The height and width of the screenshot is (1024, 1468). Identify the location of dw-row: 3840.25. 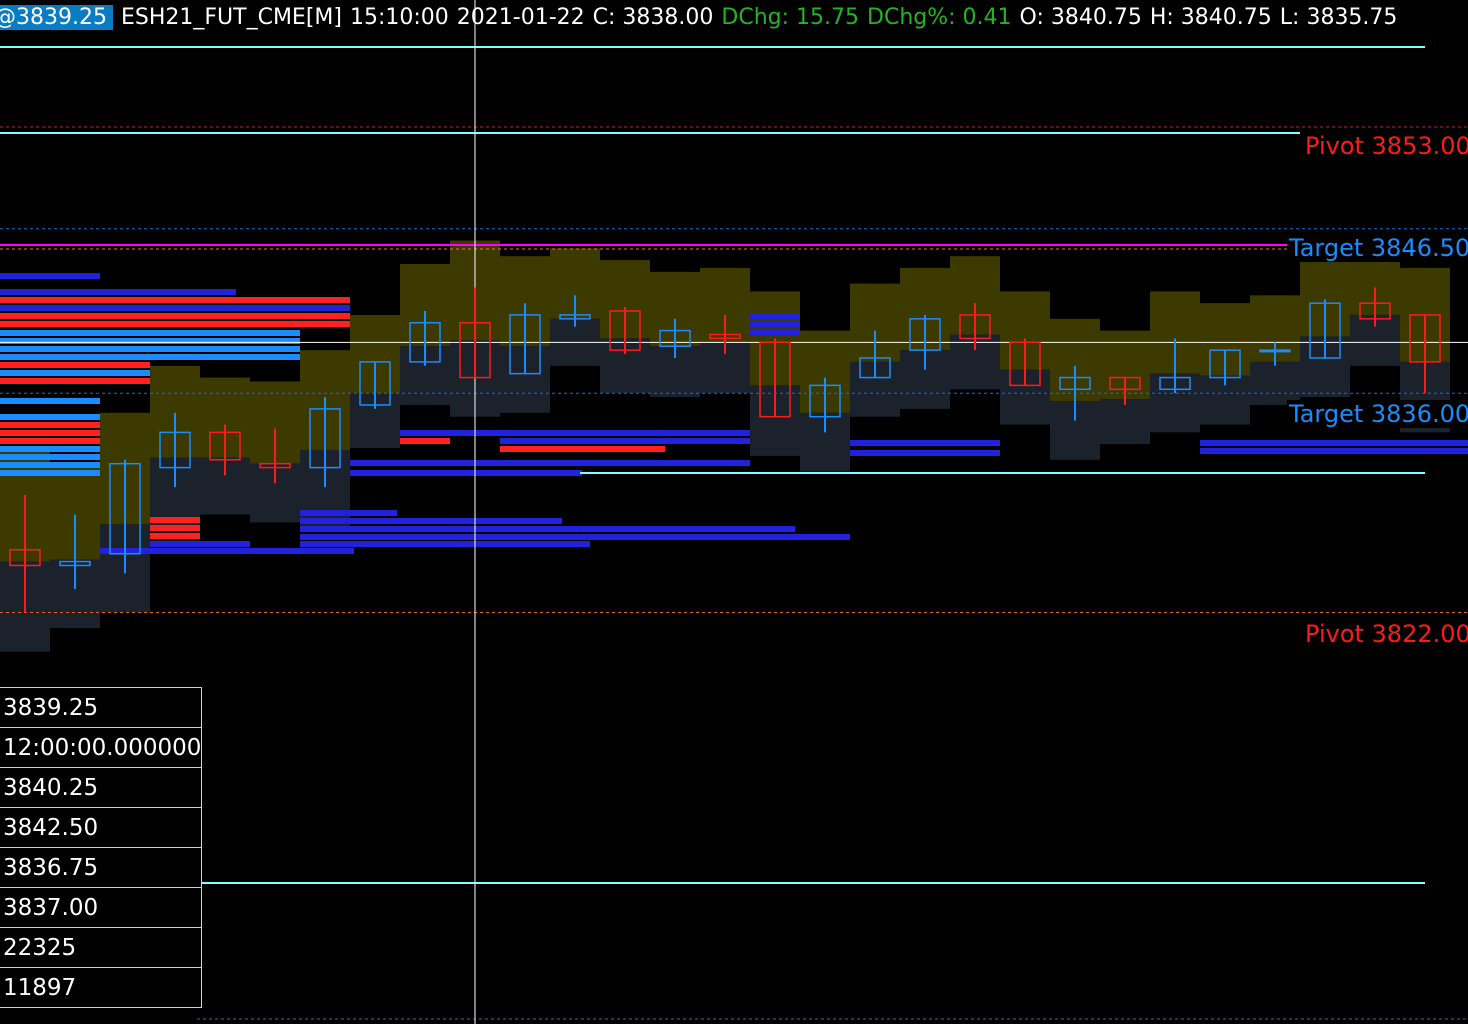
(101, 787).